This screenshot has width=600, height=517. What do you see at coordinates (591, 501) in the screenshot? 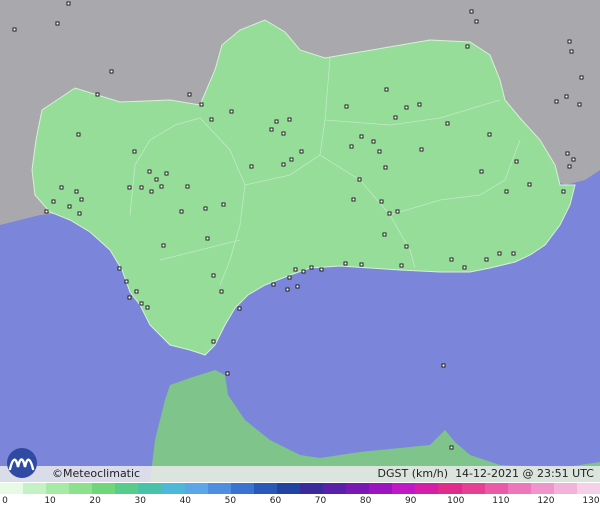
I see `color-scale-label: 130` at bounding box center [591, 501].